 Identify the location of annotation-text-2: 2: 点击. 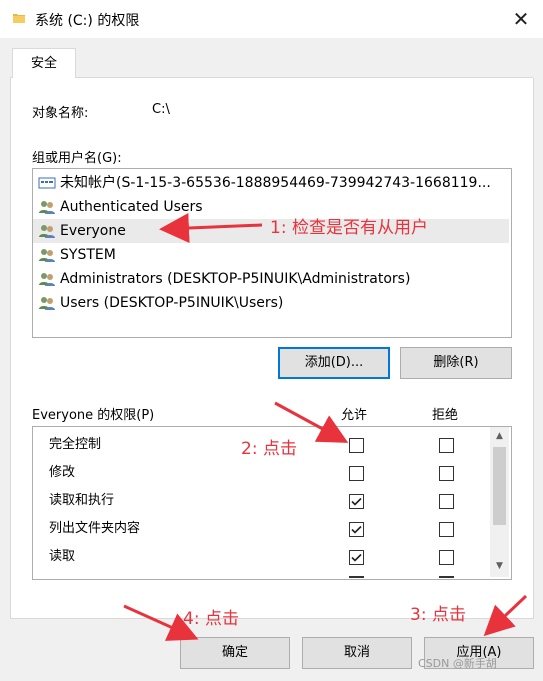
(269, 449).